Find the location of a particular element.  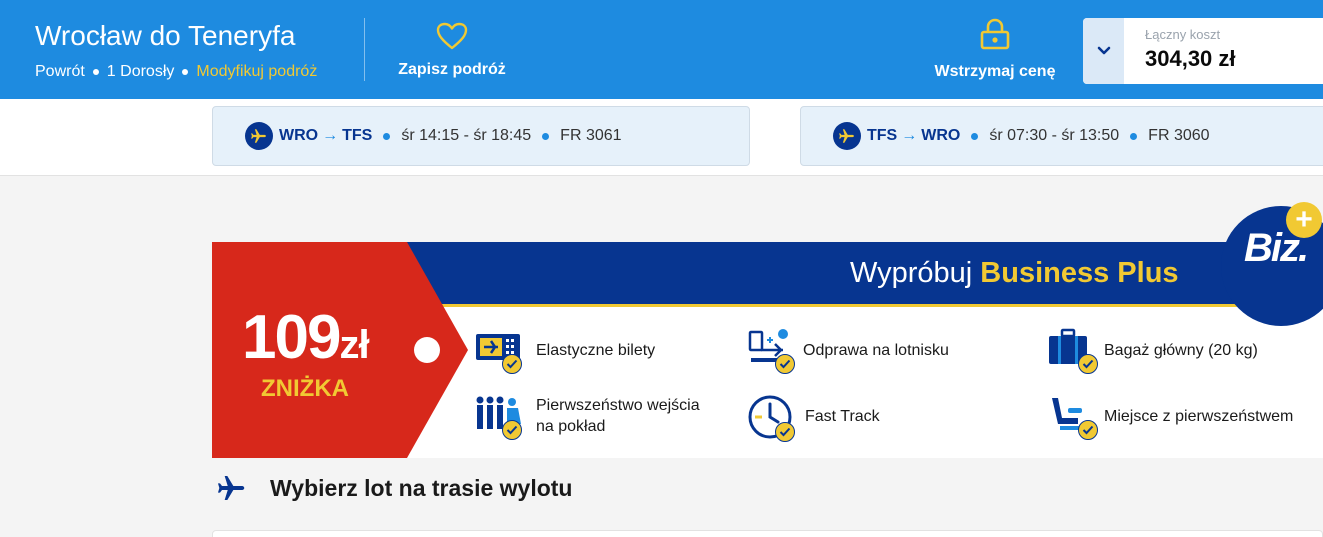

feature-label-line1: Pierwszeństwo wejścia is located at coordinates (618, 405).